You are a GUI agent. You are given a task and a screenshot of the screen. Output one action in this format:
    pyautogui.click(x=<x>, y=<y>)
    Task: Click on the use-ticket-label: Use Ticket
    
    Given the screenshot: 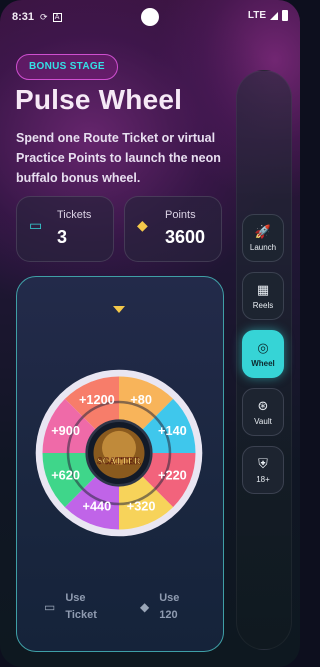 What is the action you would take?
    pyautogui.click(x=81, y=606)
    